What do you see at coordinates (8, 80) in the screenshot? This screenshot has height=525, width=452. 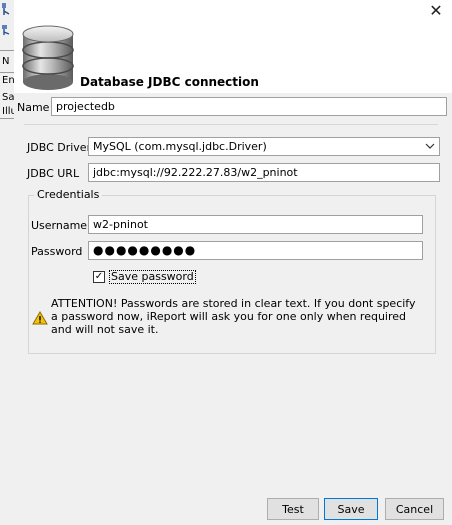 I see `background-label: En` at bounding box center [8, 80].